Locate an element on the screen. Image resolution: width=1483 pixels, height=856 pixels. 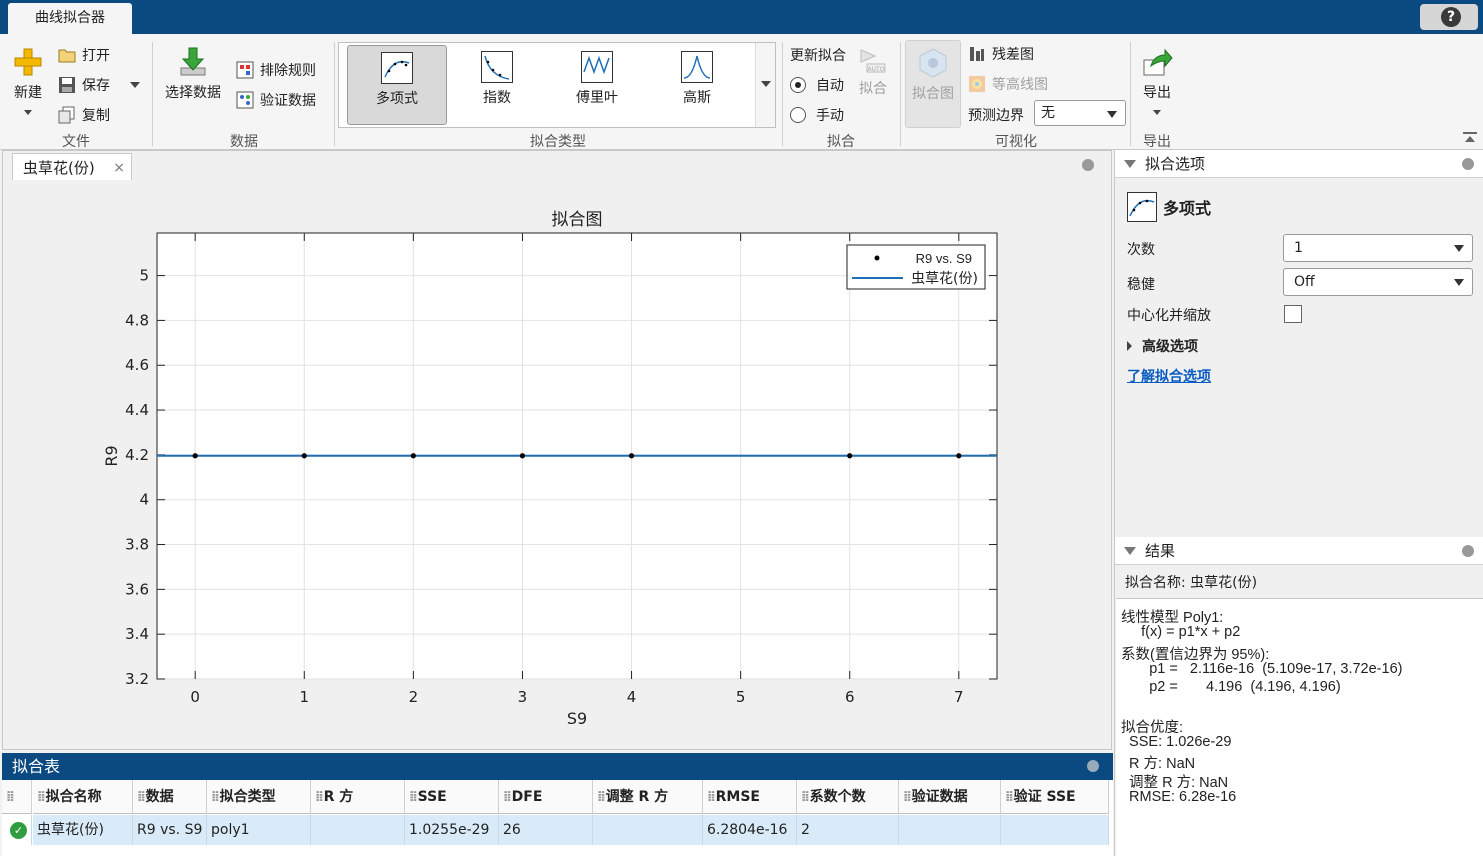
column-header-label: 拟合类型 is located at coordinates (247, 797).